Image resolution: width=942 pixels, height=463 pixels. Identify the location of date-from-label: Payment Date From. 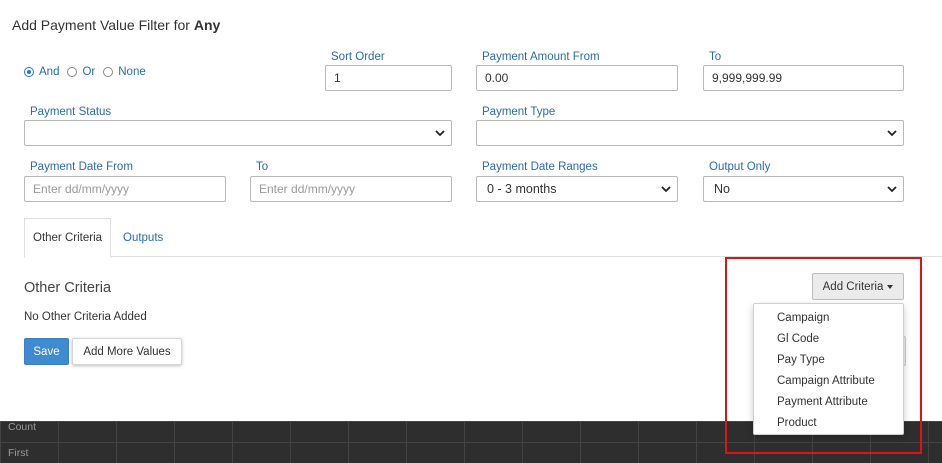
(81, 167).